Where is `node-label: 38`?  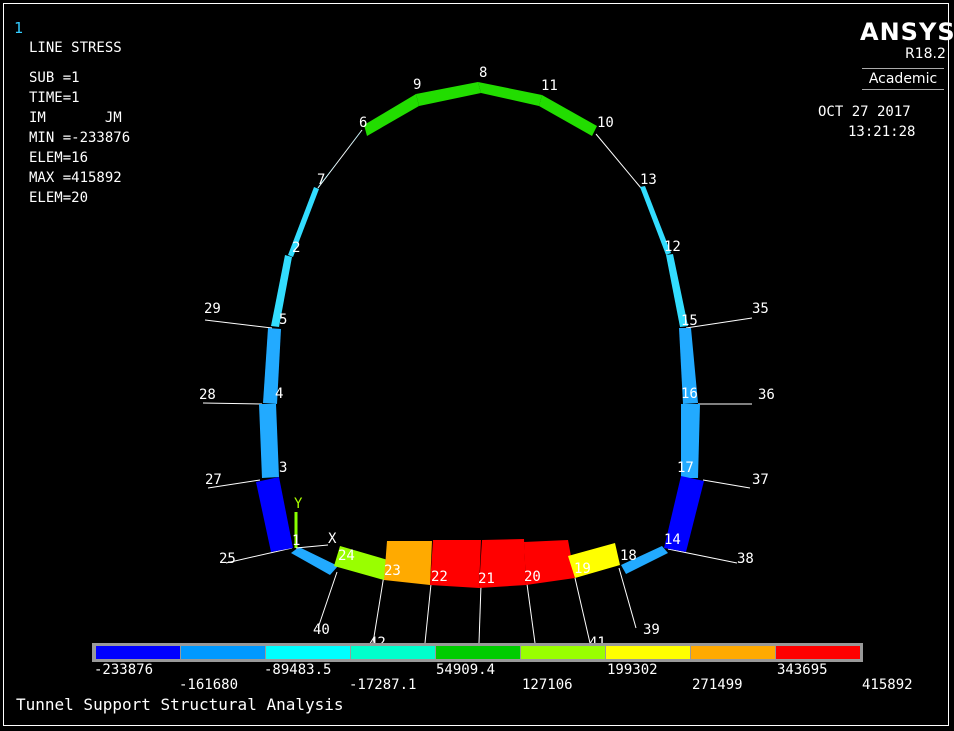 node-label: 38 is located at coordinates (745, 559).